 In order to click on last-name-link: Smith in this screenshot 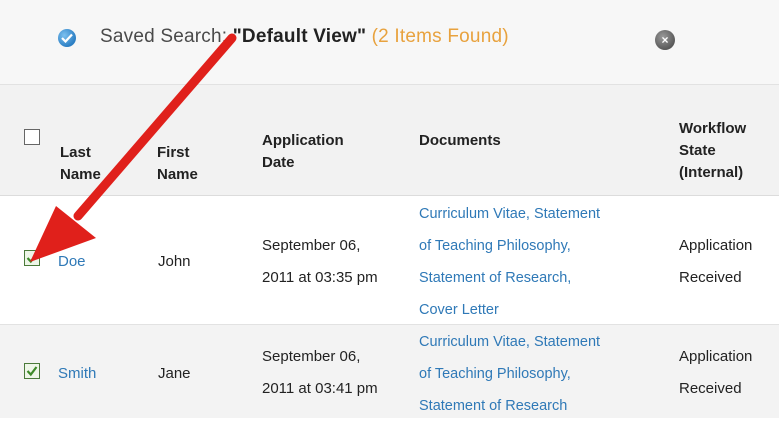, I will do `click(77, 374)`.